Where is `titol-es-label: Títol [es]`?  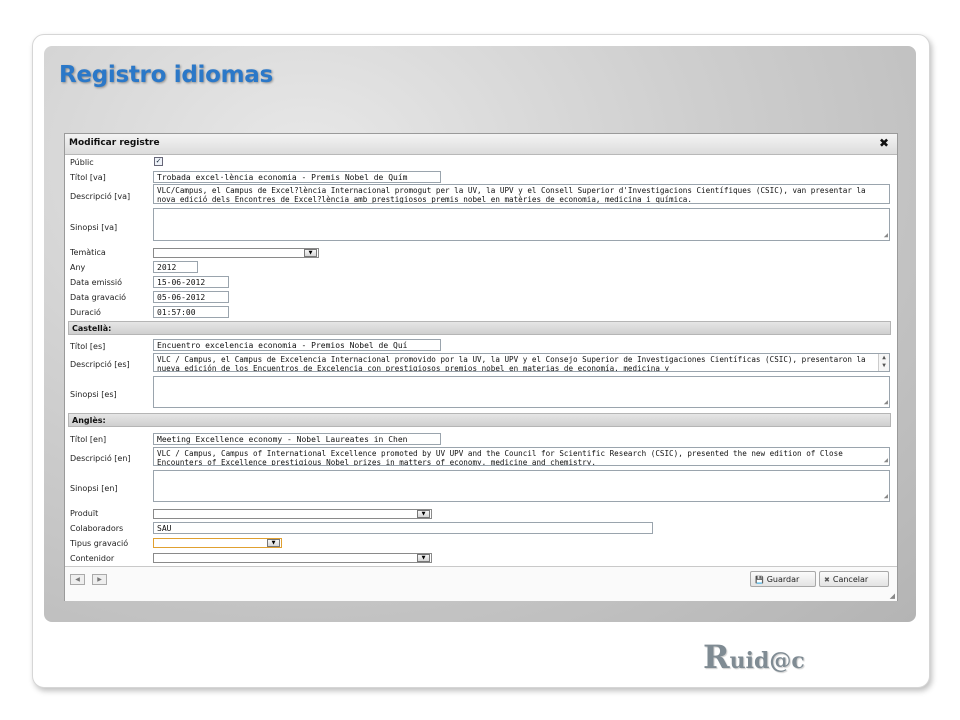
titol-es-label: Títol [es] is located at coordinates (88, 346).